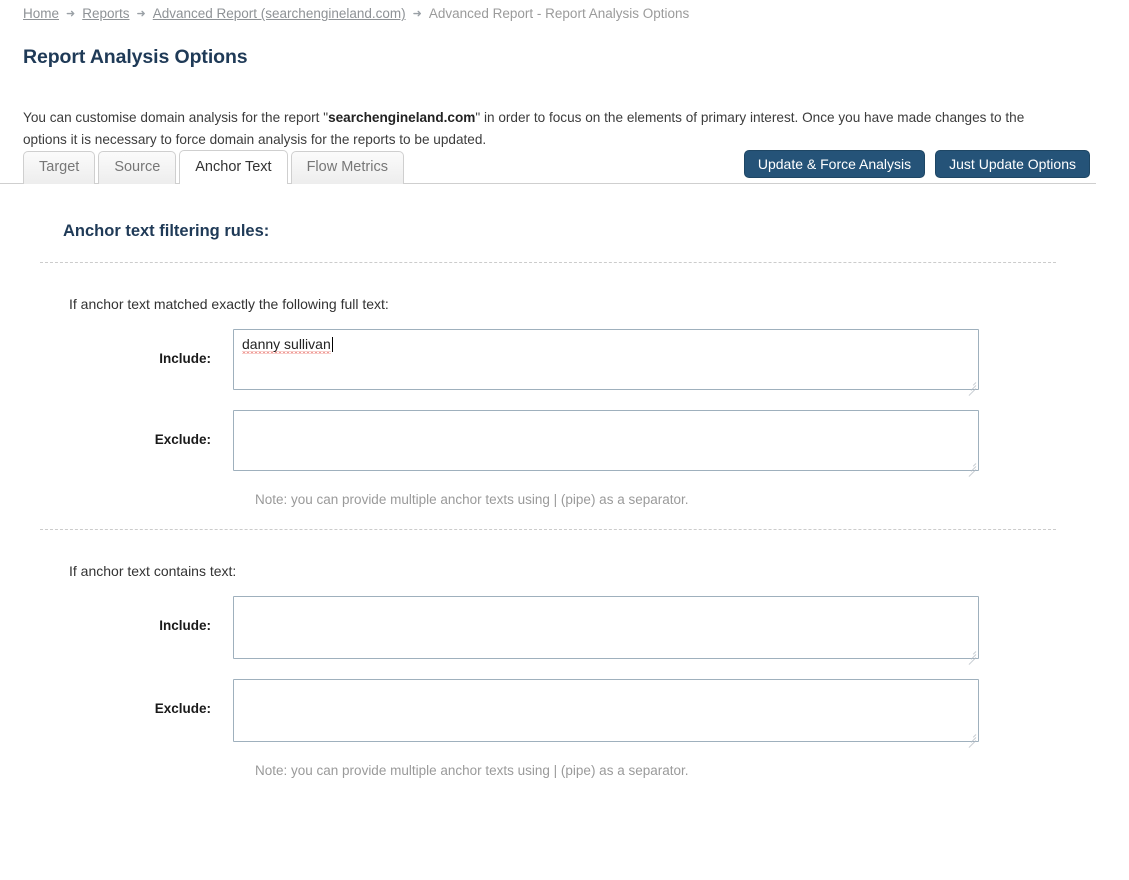  Describe the element at coordinates (41, 13) in the screenshot. I see `breadcrumb-item-home: Home` at that location.